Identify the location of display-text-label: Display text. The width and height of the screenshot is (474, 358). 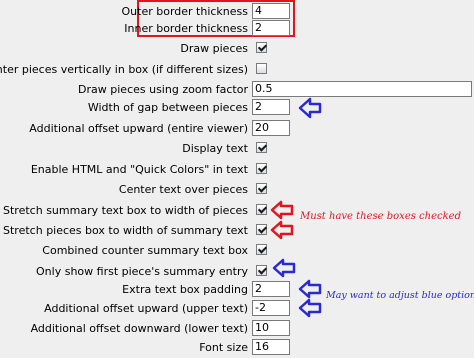
(215, 148).